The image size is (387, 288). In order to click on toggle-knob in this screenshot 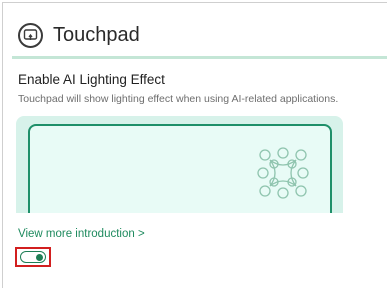, I will do `click(39, 257)`.